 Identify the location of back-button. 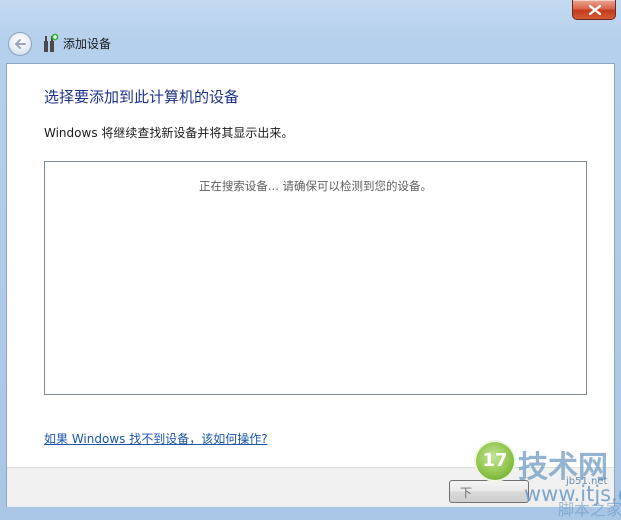
(20, 44).